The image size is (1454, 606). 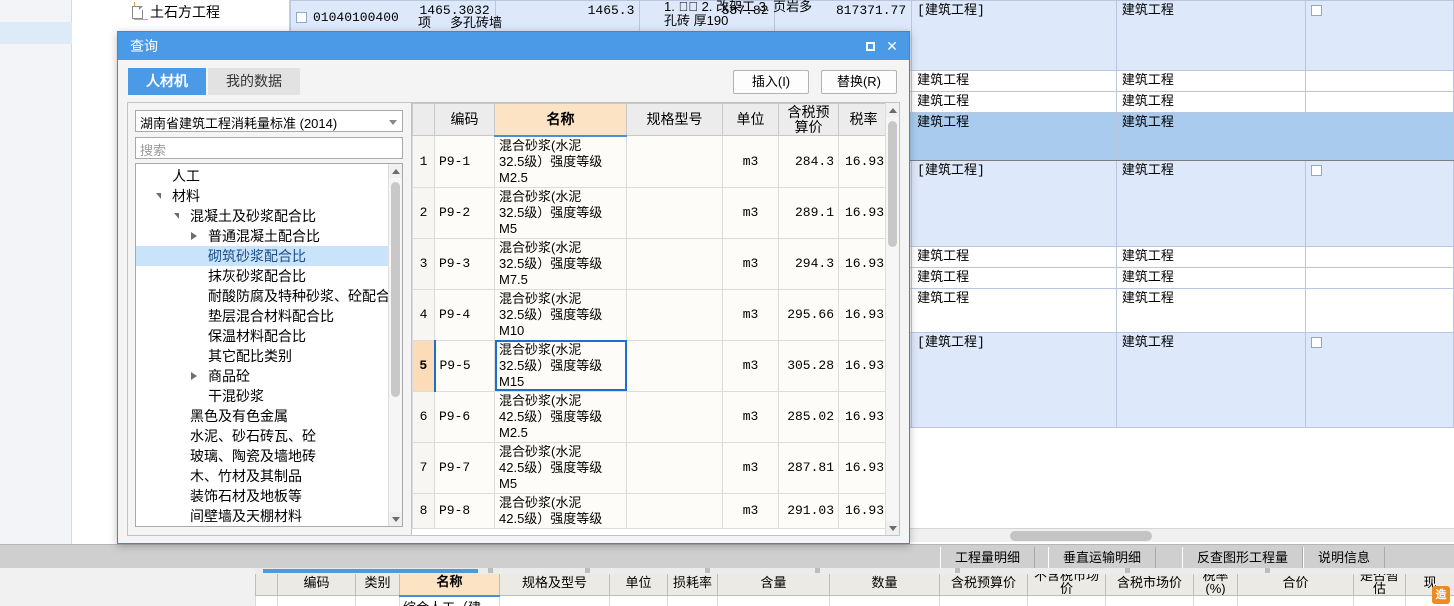 I want to click on material-col-header: 名称, so click(x=560, y=120).